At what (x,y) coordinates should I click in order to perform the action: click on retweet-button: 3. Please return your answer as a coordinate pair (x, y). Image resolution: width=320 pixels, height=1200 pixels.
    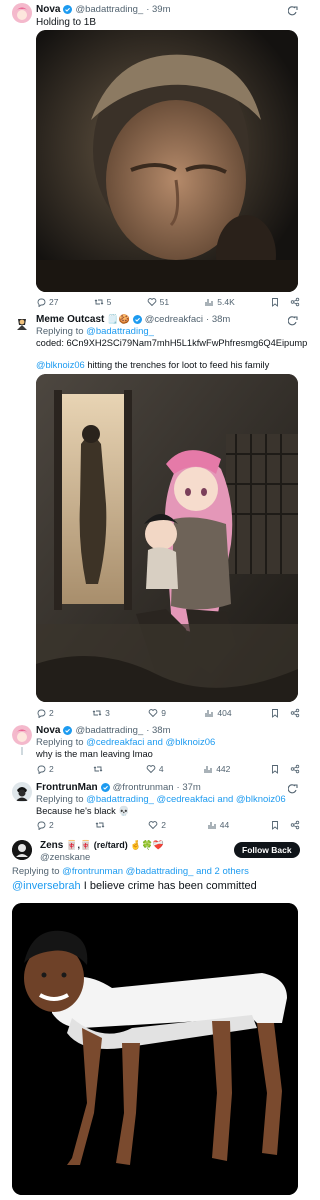
    Looking at the image, I should click on (101, 713).